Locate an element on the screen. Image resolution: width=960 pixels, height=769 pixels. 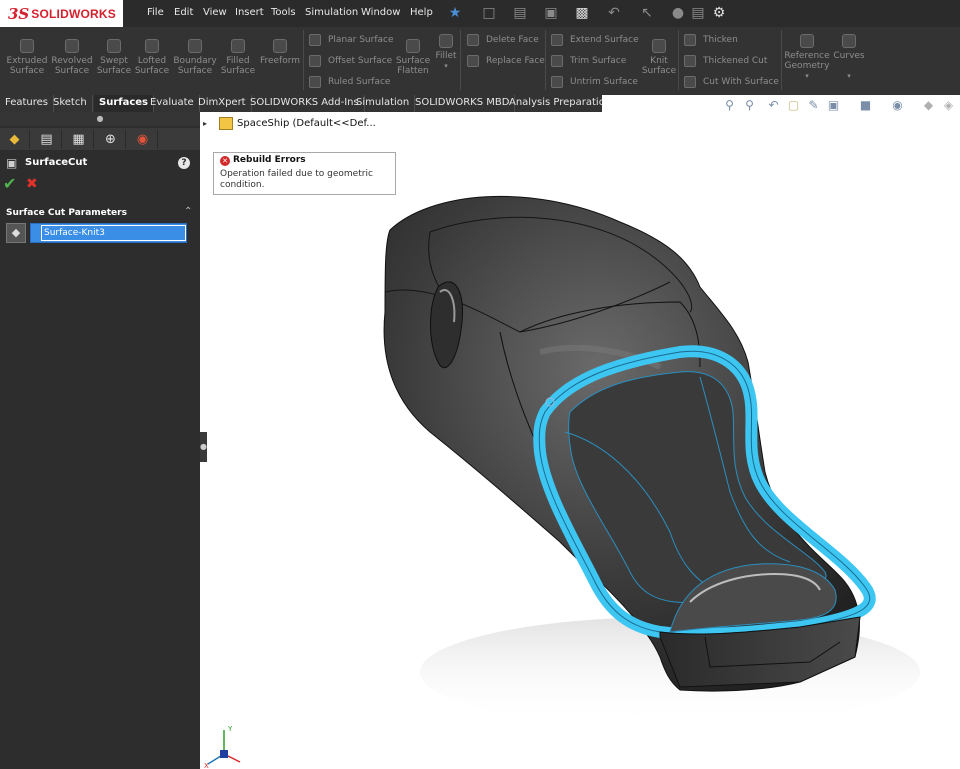
curves-button: Curves ▾ is located at coordinates (849, 57).